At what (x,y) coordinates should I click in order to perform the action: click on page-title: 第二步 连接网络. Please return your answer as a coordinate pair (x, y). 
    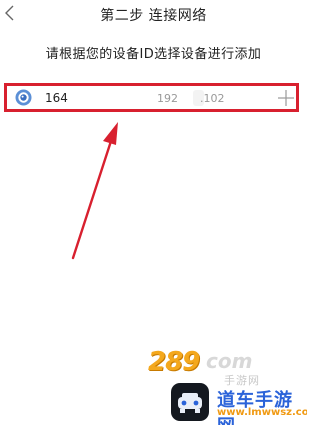
    Looking at the image, I should click on (153, 16).